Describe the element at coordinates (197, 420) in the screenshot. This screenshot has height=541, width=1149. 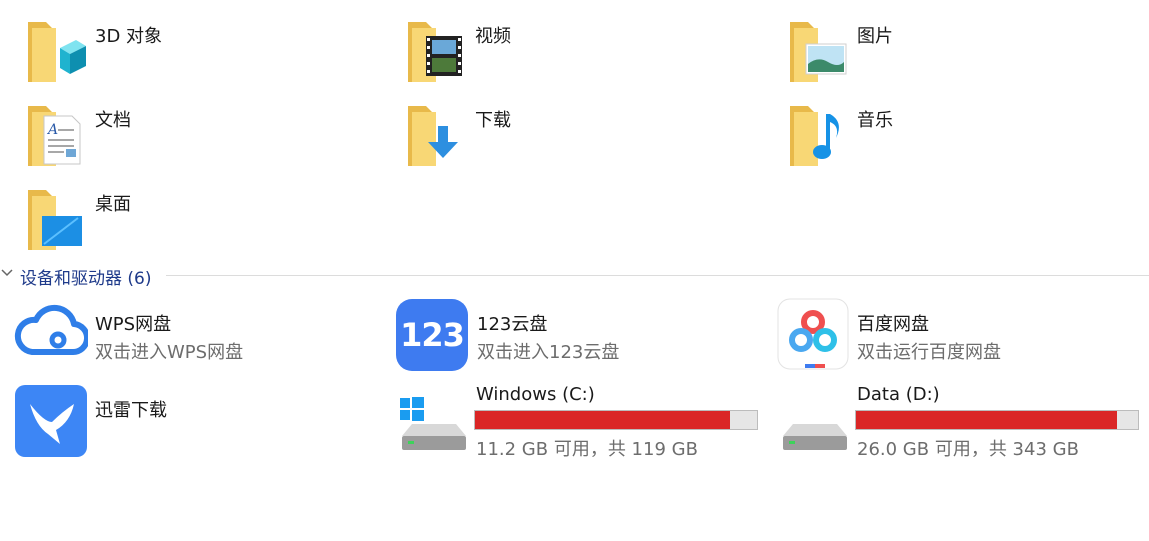
I see `device-xunlei: 迅雷下载` at that location.